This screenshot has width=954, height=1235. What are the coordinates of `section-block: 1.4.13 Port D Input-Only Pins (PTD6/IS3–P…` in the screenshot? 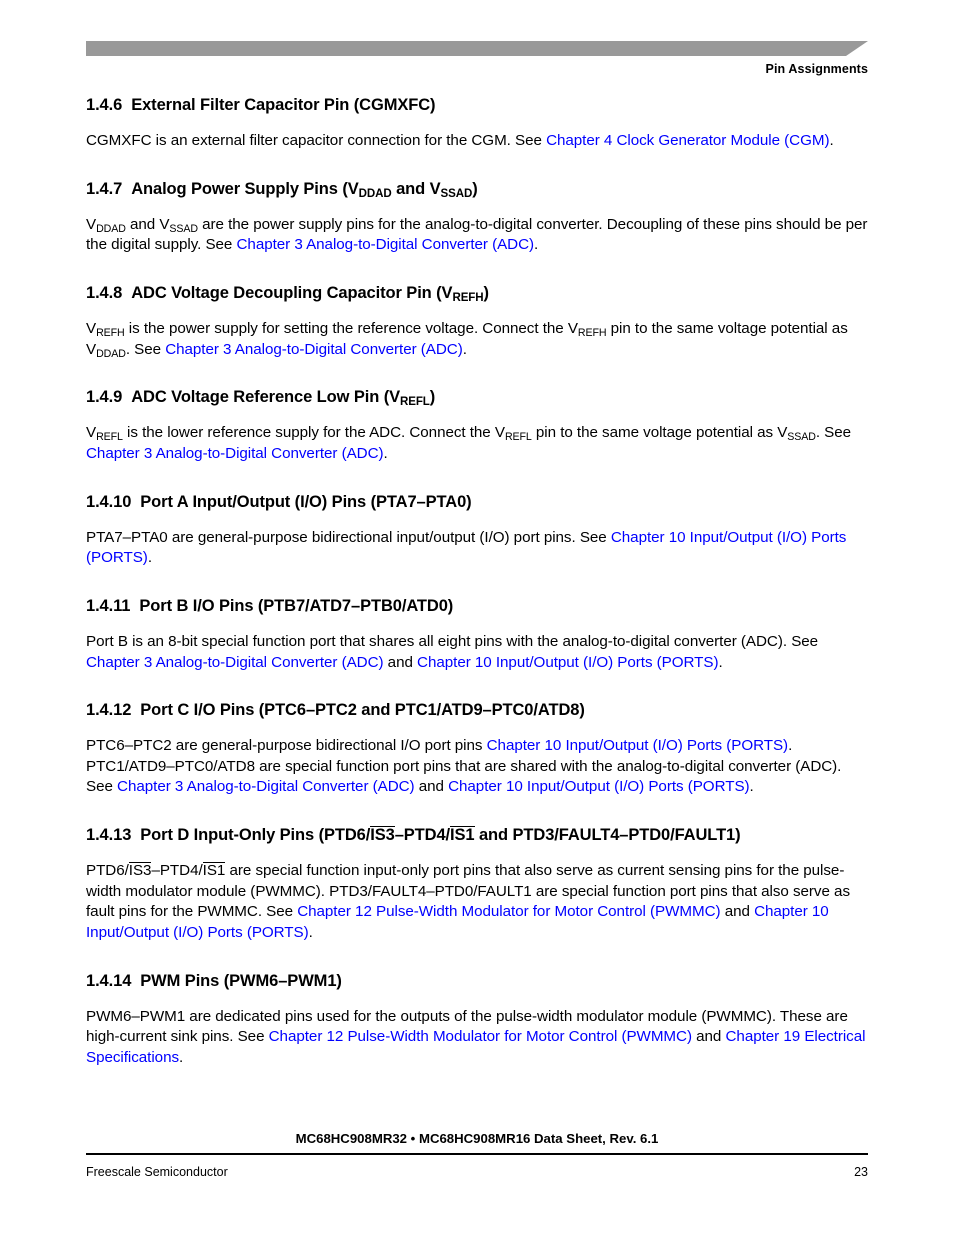 It's located at (477, 884).